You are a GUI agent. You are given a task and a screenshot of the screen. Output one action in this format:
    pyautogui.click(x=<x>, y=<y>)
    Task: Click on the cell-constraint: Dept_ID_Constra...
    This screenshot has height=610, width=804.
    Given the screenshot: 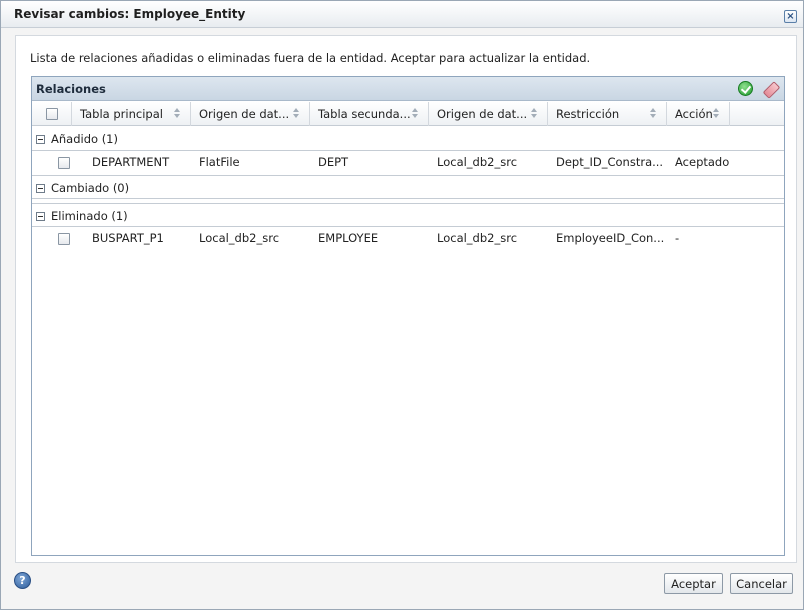 What is the action you would take?
    pyautogui.click(x=610, y=162)
    